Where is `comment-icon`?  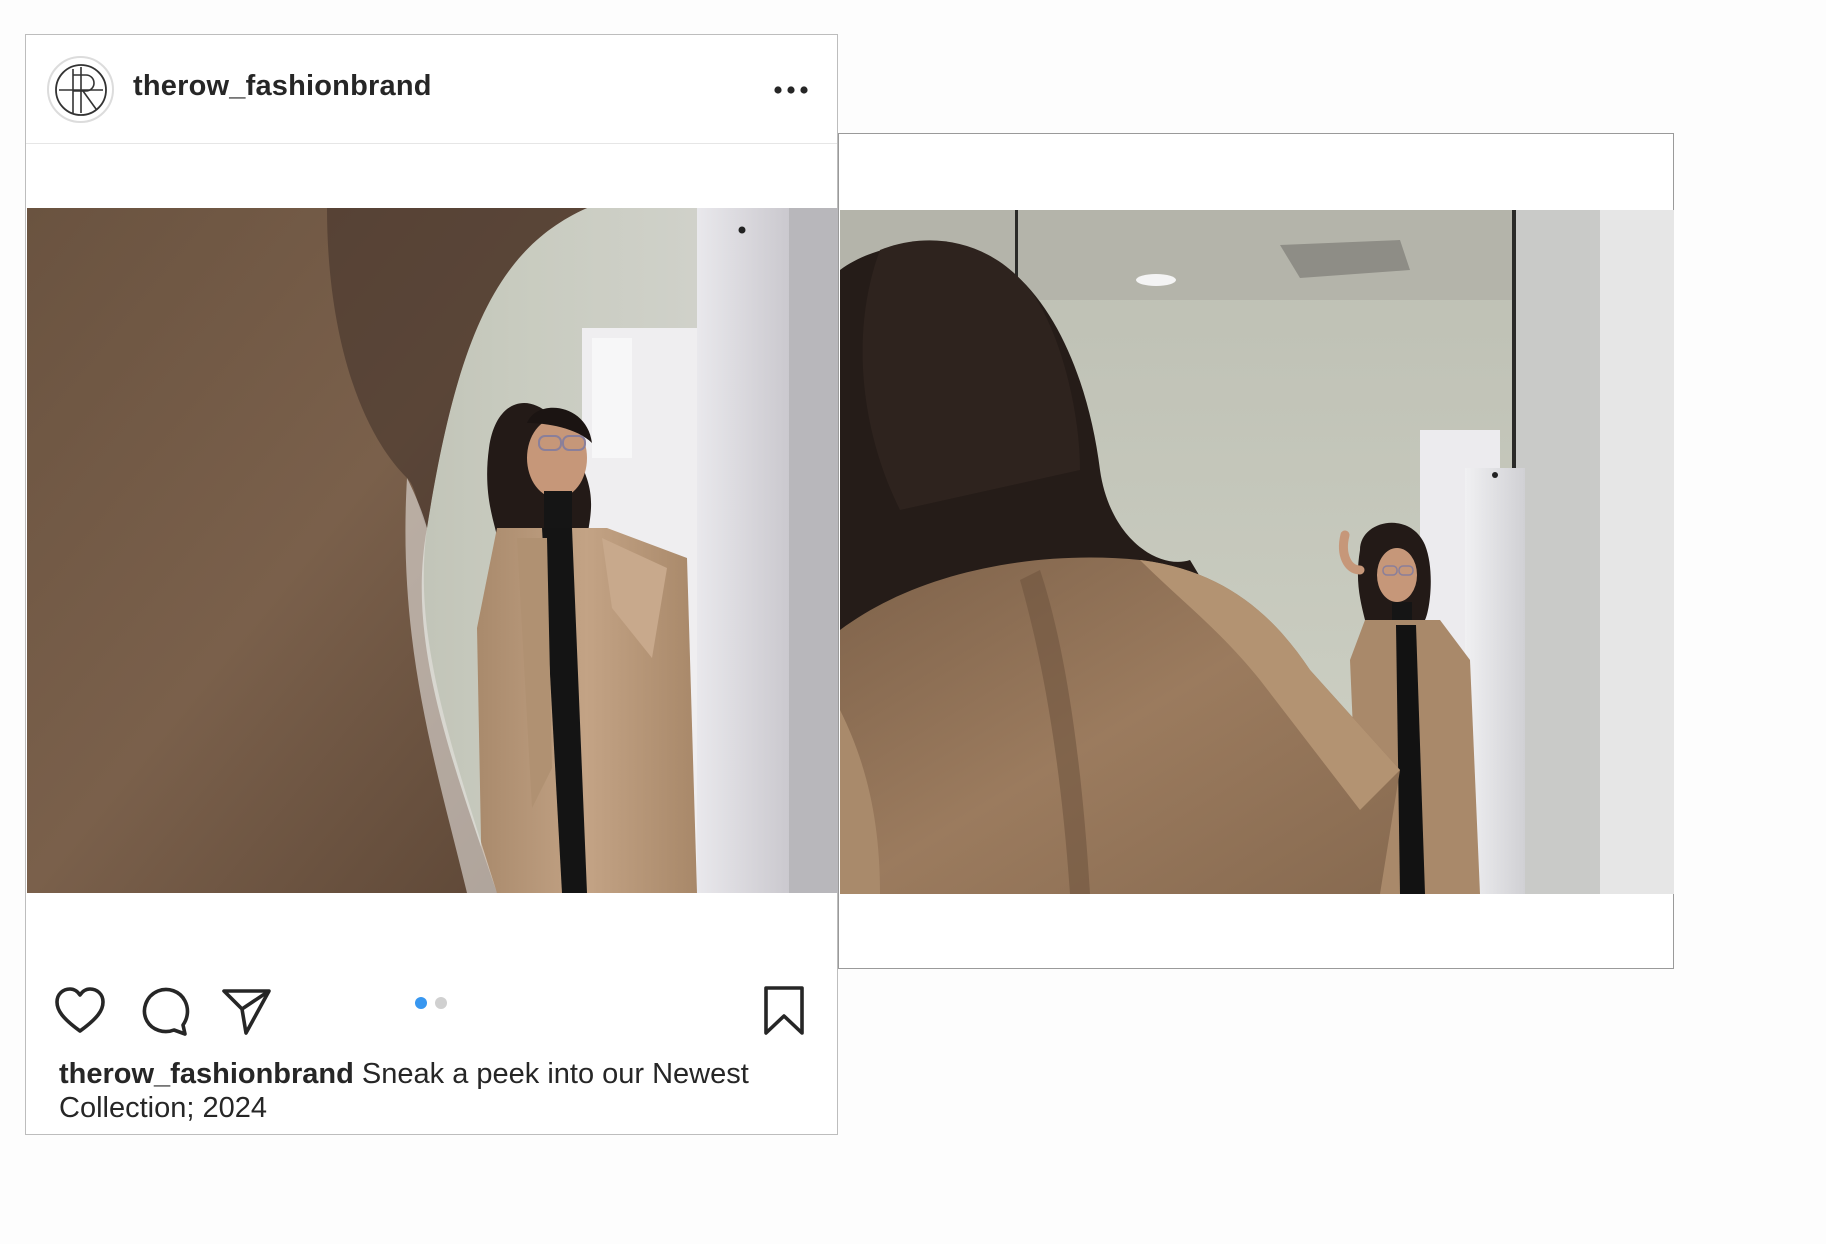
comment-icon is located at coordinates (166, 1011).